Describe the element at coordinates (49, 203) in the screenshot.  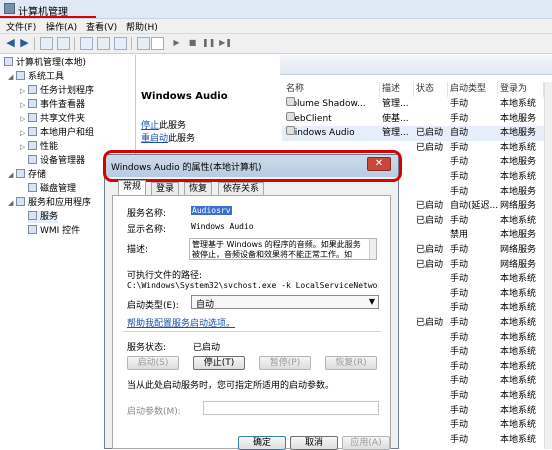
I see `tree-item-services-apps: ◢ 服务和应用程序` at that location.